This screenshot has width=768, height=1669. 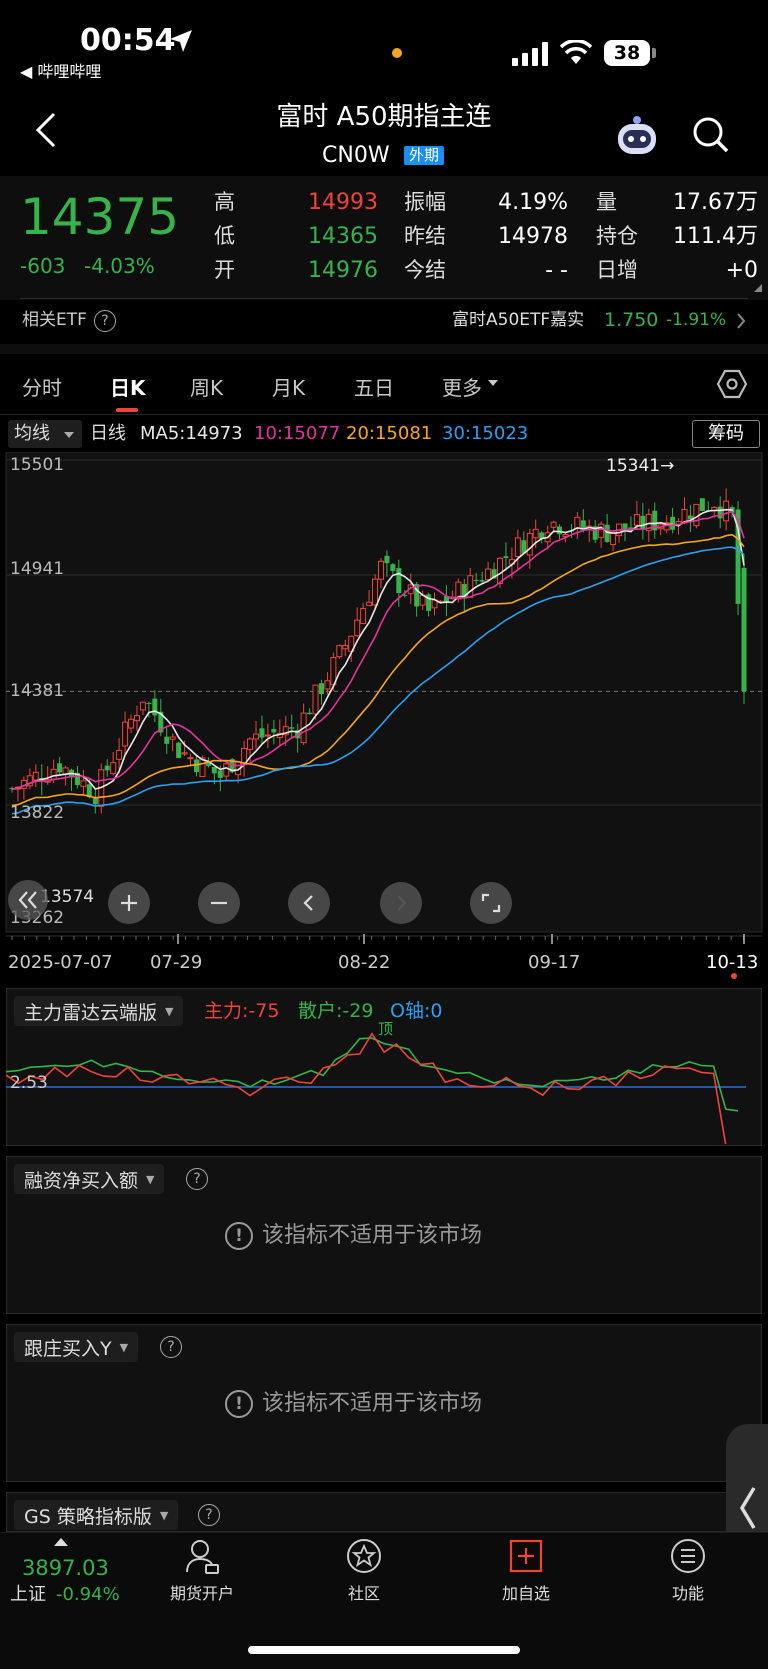 I want to click on chart-collapse-button, so click(x=28, y=900).